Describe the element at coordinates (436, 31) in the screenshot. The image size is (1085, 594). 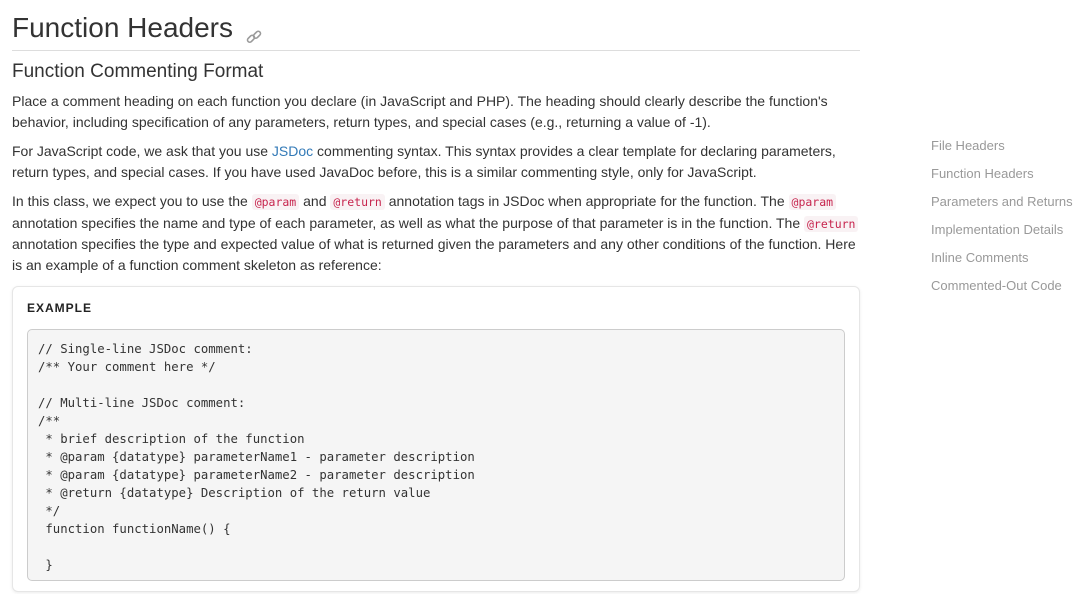
I see `page-title: Function Headers` at that location.